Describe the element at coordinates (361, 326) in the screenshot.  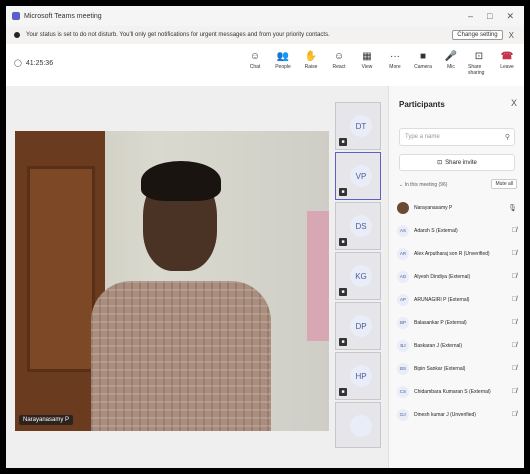
I see `strip-avatar: DP` at that location.